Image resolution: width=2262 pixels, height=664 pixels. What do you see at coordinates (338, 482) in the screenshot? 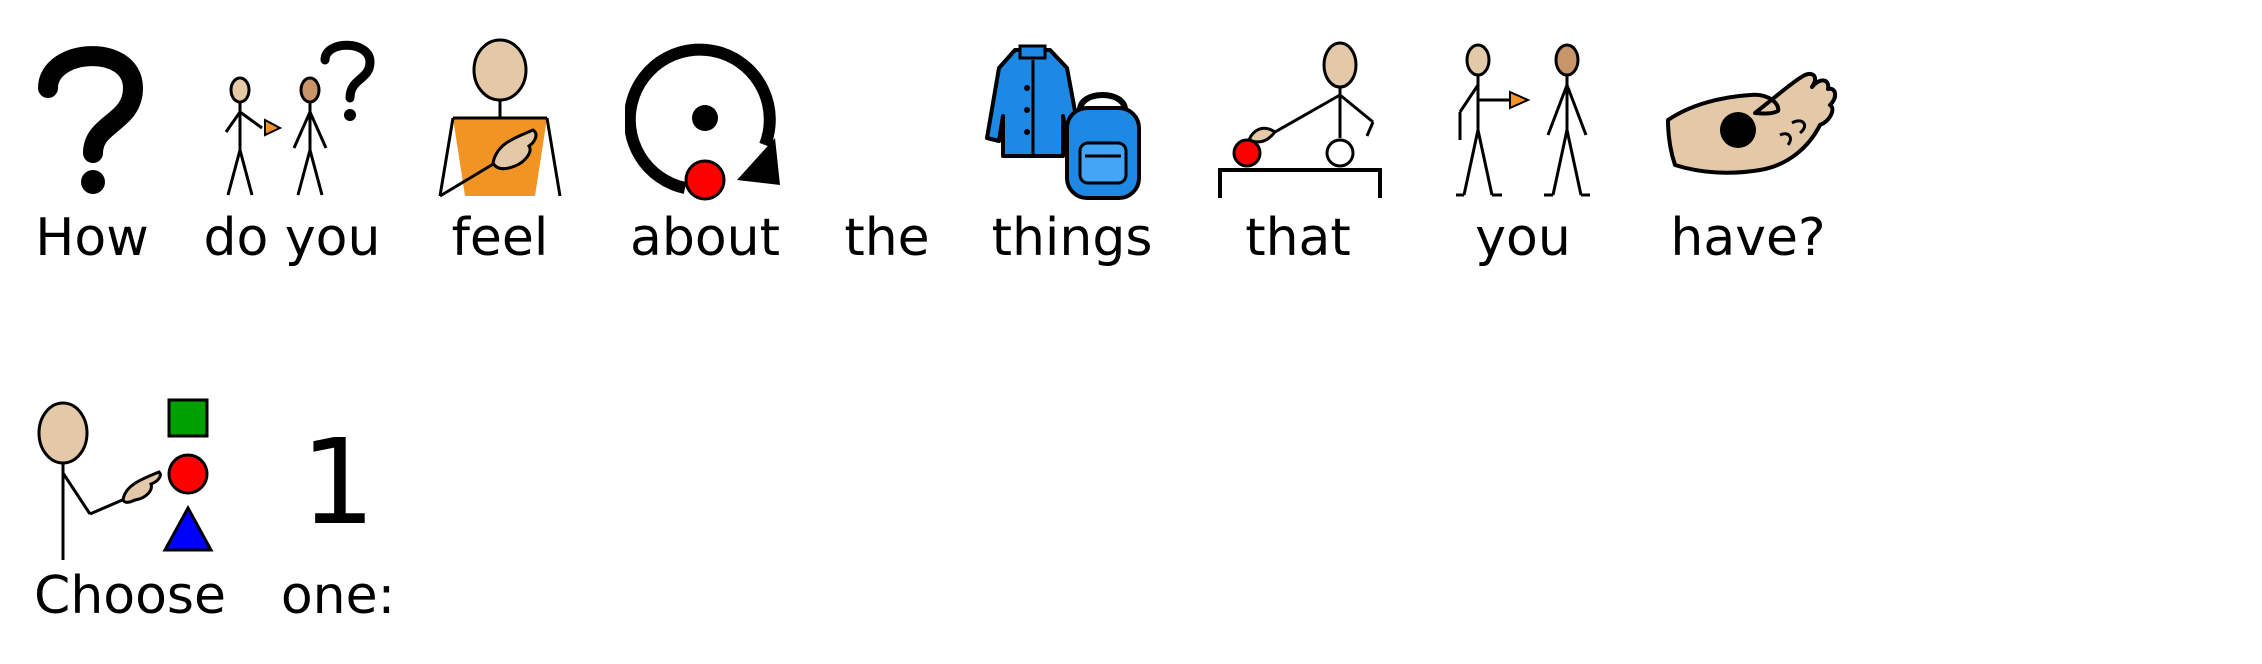
I see `number-one-icon: 1` at bounding box center [338, 482].